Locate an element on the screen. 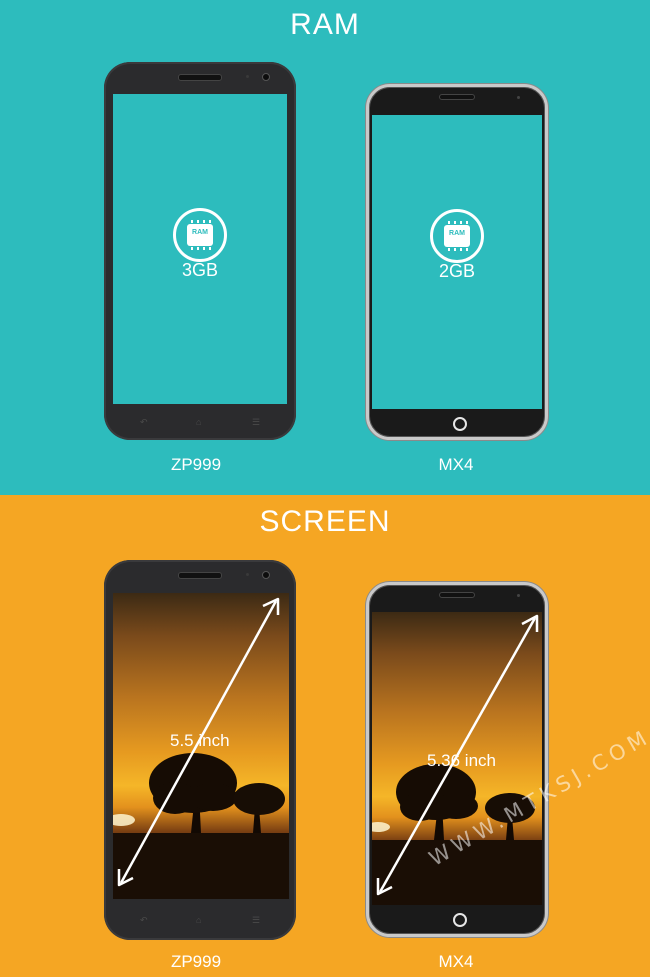 This screenshot has height=977, width=650. mx4-screen-size: 5.36 inch is located at coordinates (461, 760).